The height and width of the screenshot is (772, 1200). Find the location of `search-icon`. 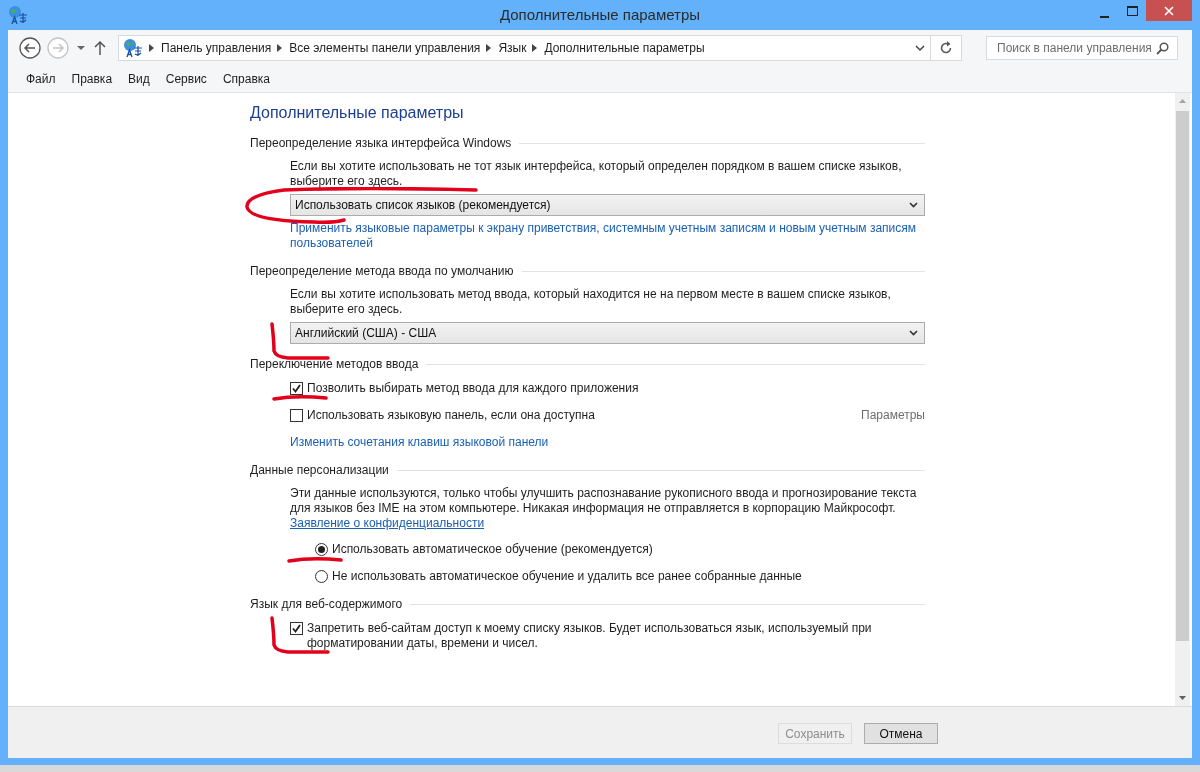

search-icon is located at coordinates (1162, 48).